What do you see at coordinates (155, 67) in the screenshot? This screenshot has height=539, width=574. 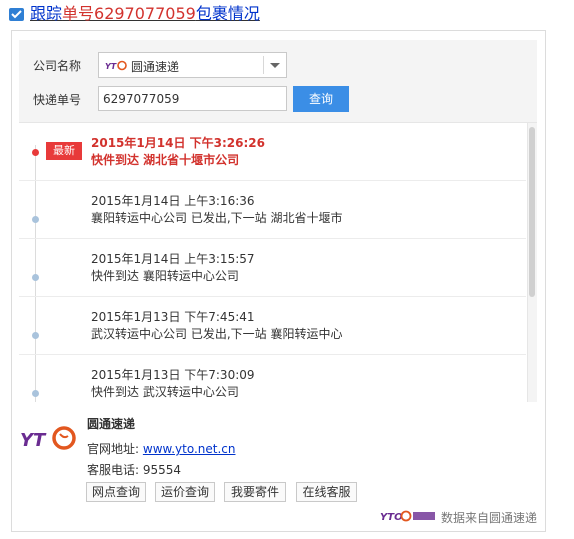 I see `company-selected: 圆通速递` at bounding box center [155, 67].